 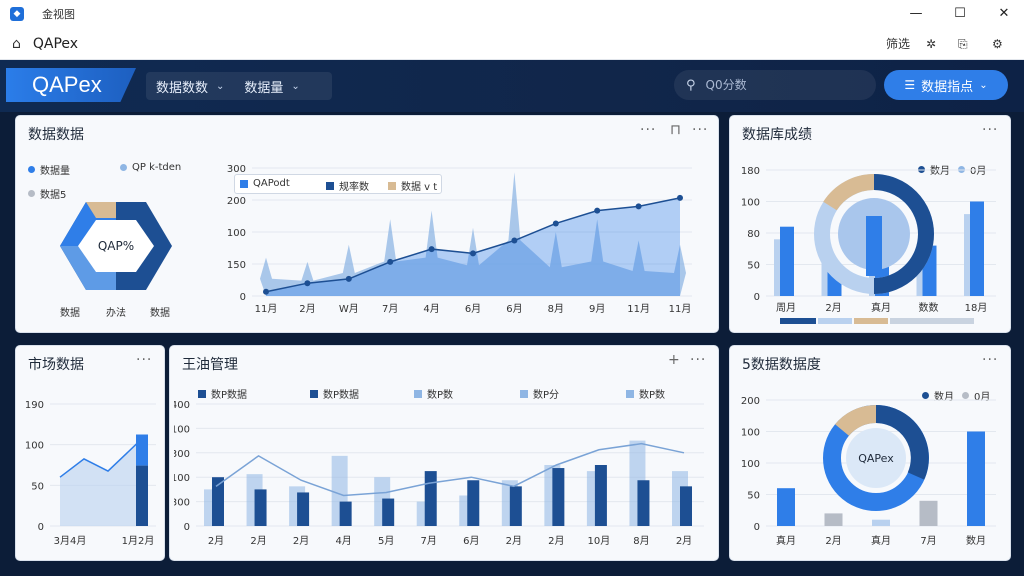 I want to click on filter-button: 筛选, so click(x=898, y=44).